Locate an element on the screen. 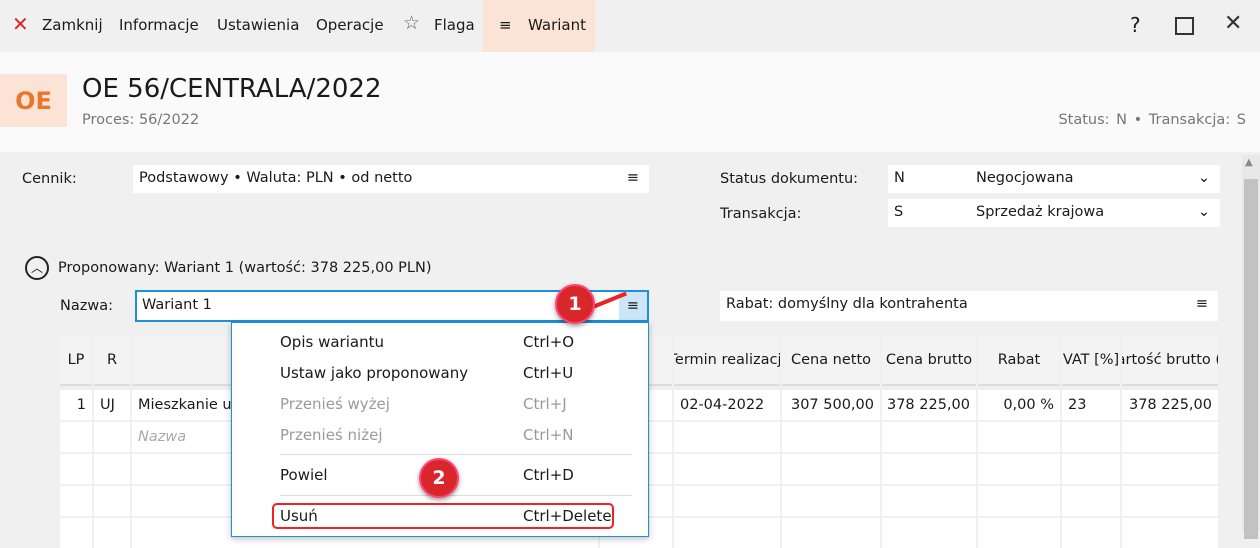 Image resolution: width=1260 pixels, height=548 pixels. variant-tab: ≡ Wariant is located at coordinates (539, 26).